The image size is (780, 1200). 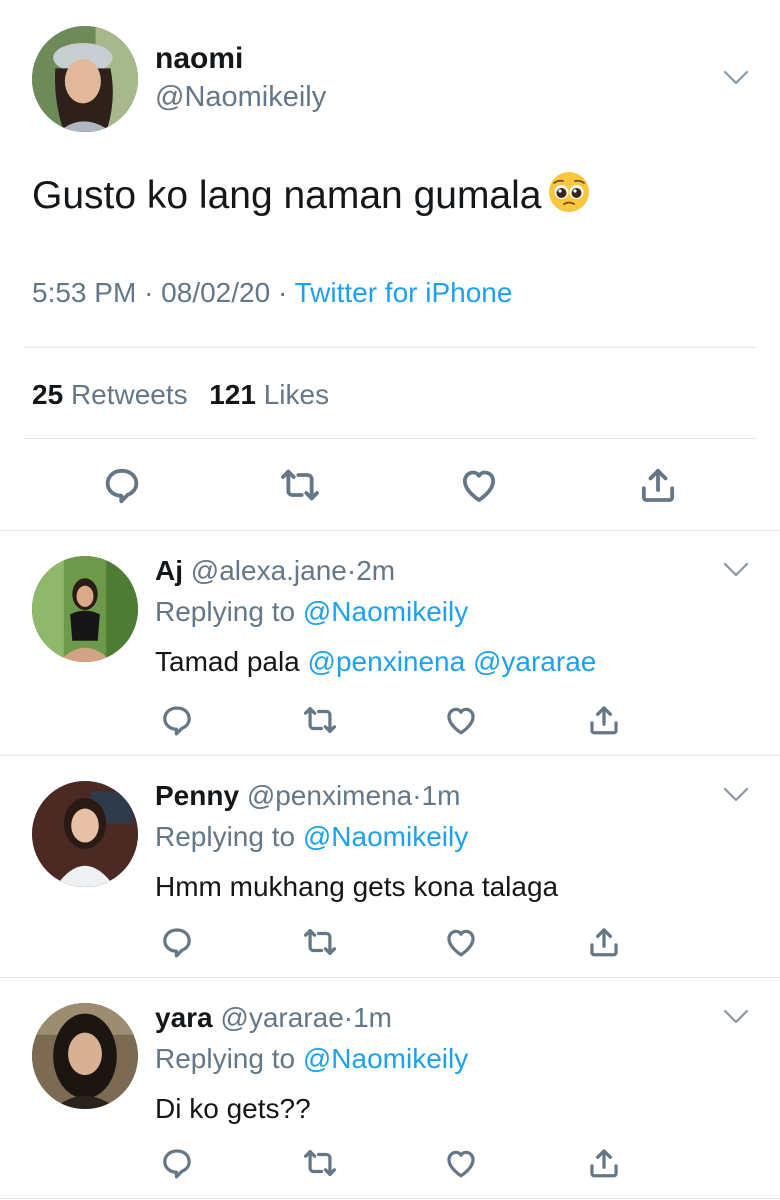 I want to click on like-count: 121, so click(x=232, y=394).